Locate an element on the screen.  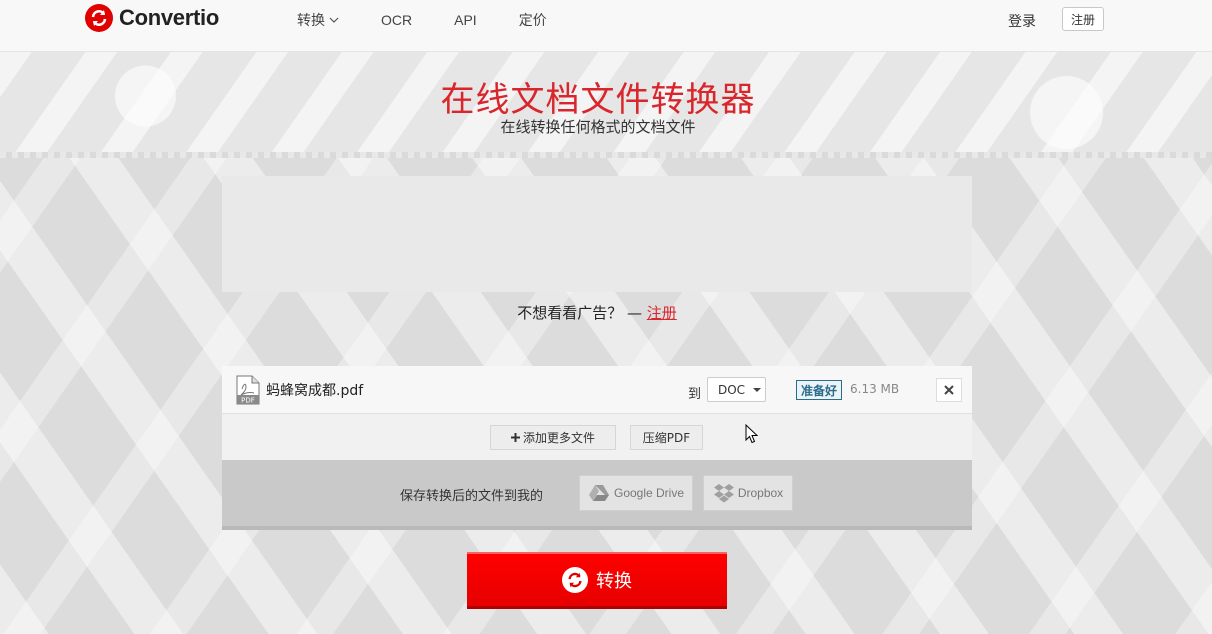
convert-button: 转换 is located at coordinates (597, 580).